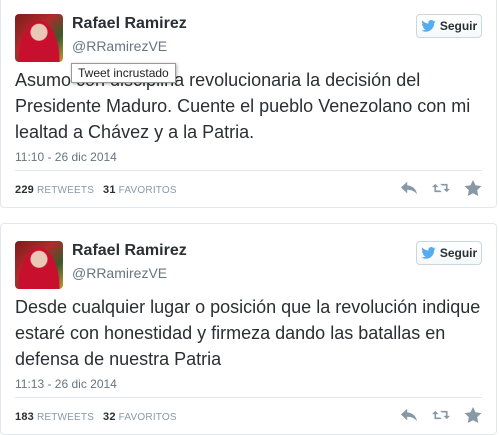  What do you see at coordinates (123, 73) in the screenshot?
I see `tooltip: Tweet incrustado` at bounding box center [123, 73].